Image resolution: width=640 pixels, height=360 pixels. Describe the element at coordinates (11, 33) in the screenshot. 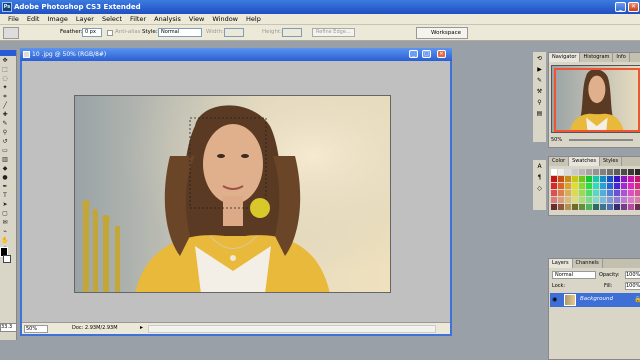

I see `tool-preset-picker` at that location.